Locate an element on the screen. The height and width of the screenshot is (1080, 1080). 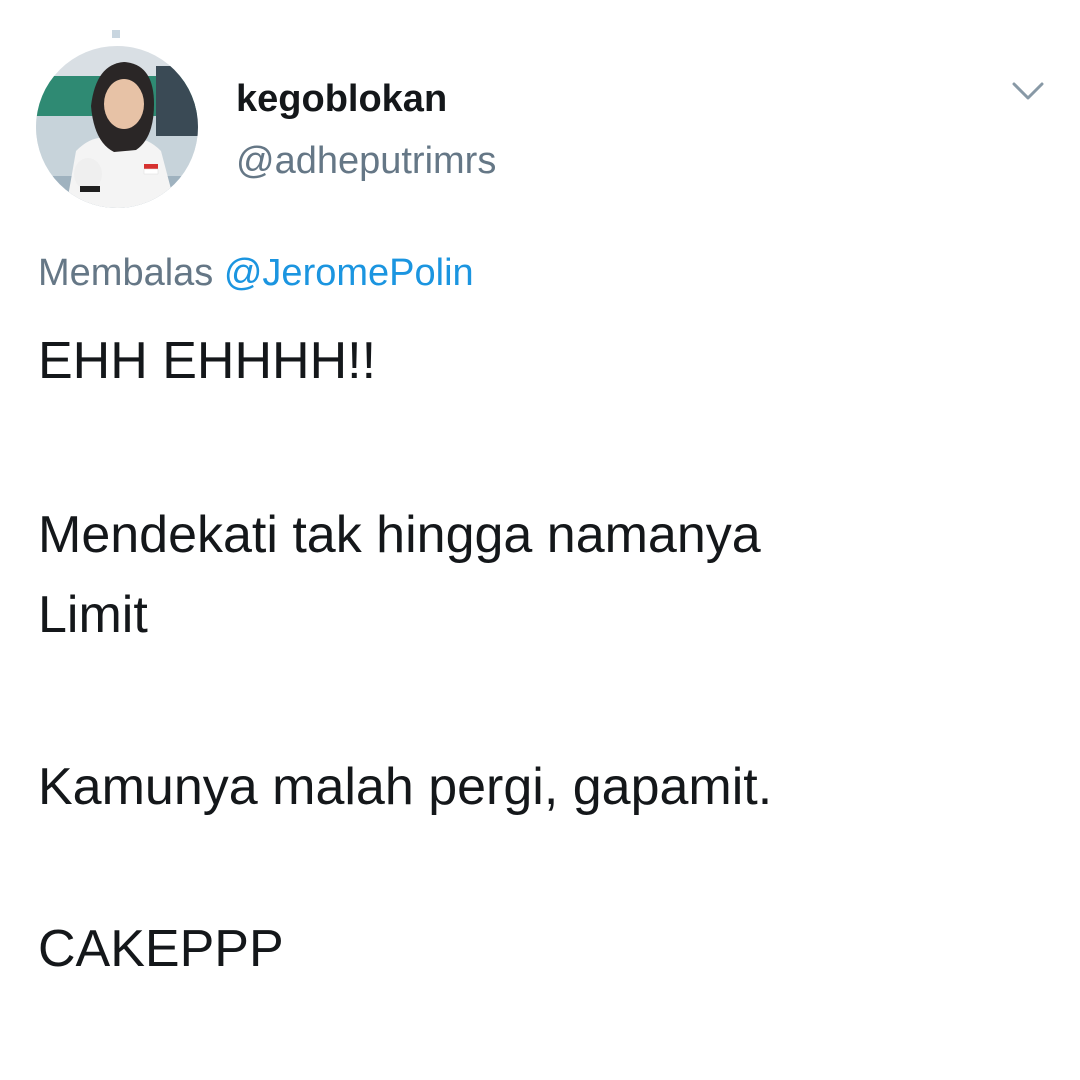
reply-context: Membalas @JeromePolin is located at coordinates (256, 273).